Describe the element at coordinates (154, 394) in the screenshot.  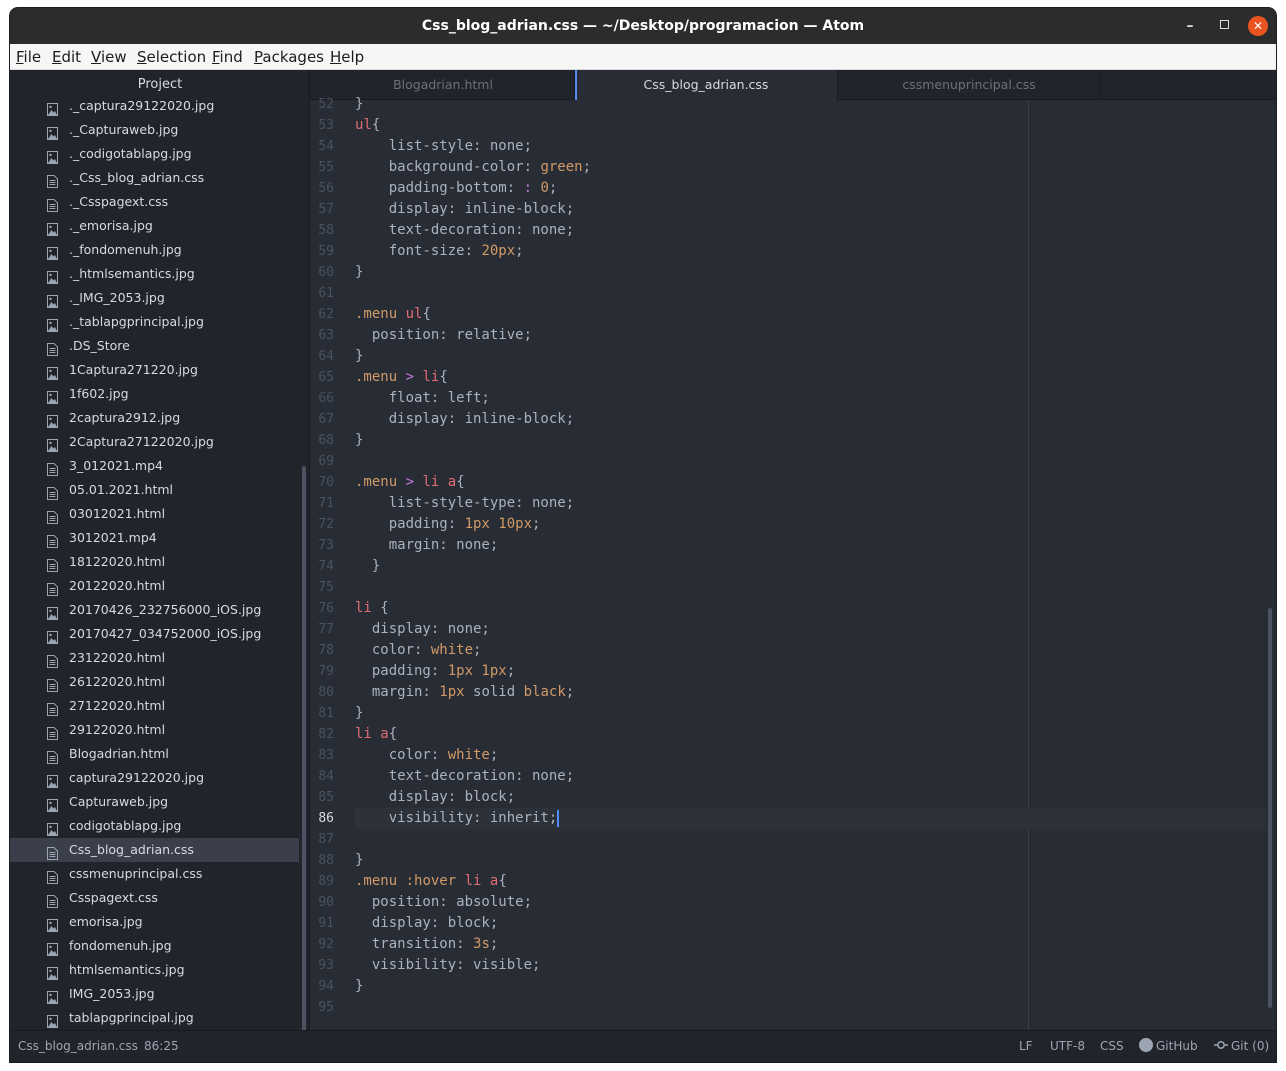
I see `tree-file-item: 1f602.jpg` at that location.